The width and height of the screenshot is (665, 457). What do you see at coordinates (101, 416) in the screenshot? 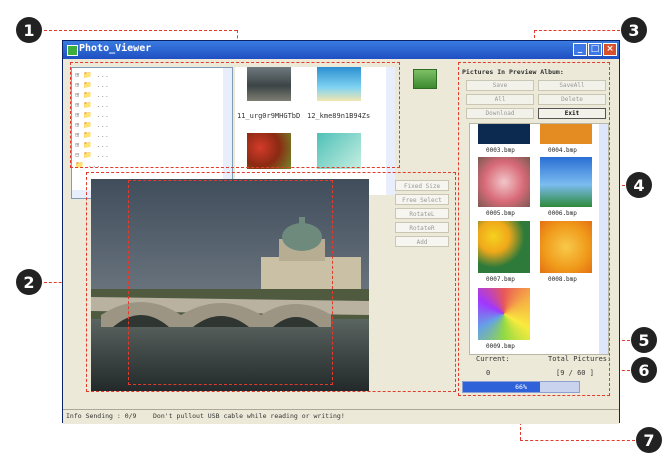
I see `status-info: Info Sending : 0/9` at bounding box center [101, 416].